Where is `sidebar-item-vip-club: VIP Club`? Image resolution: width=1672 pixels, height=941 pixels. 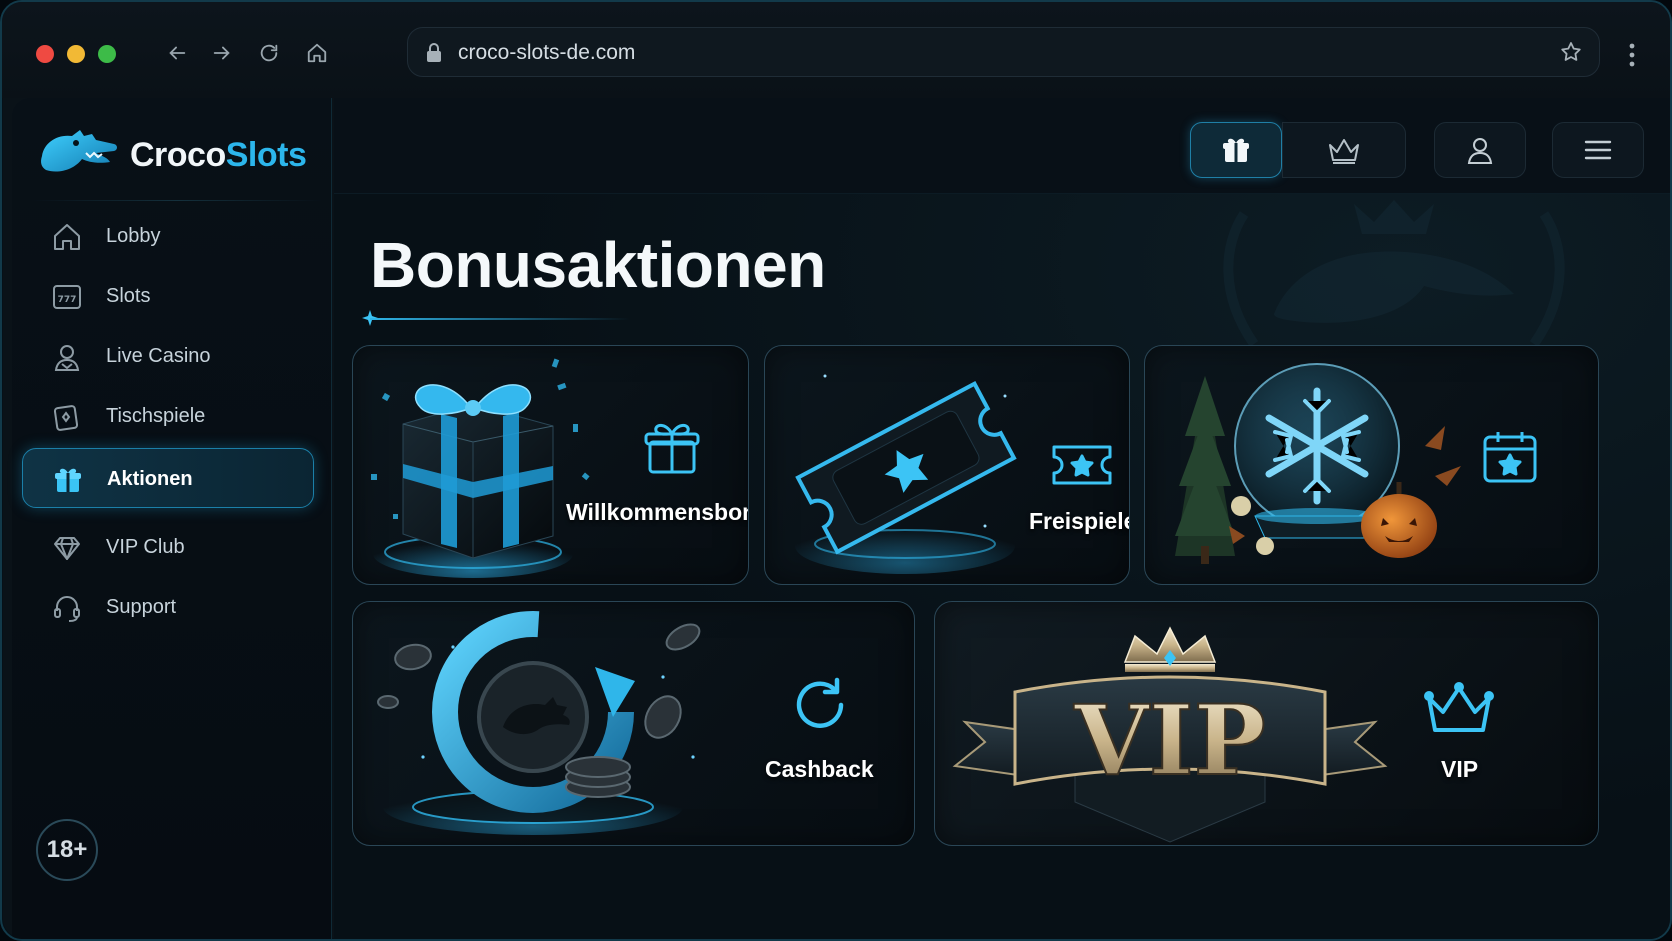 sidebar-item-vip-club: VIP Club is located at coordinates (168, 547).